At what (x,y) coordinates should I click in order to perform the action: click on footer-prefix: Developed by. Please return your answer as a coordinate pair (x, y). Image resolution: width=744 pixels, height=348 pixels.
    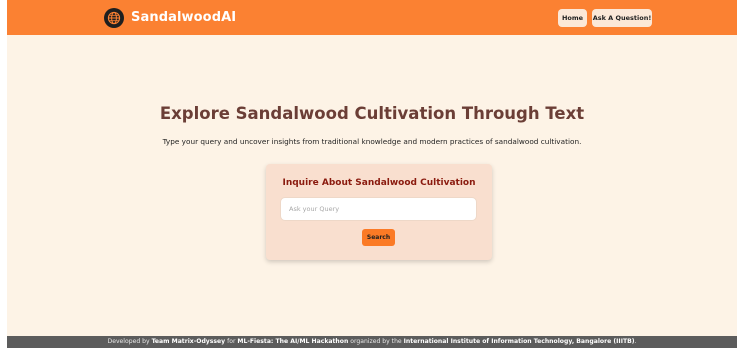
    Looking at the image, I should click on (128, 341).